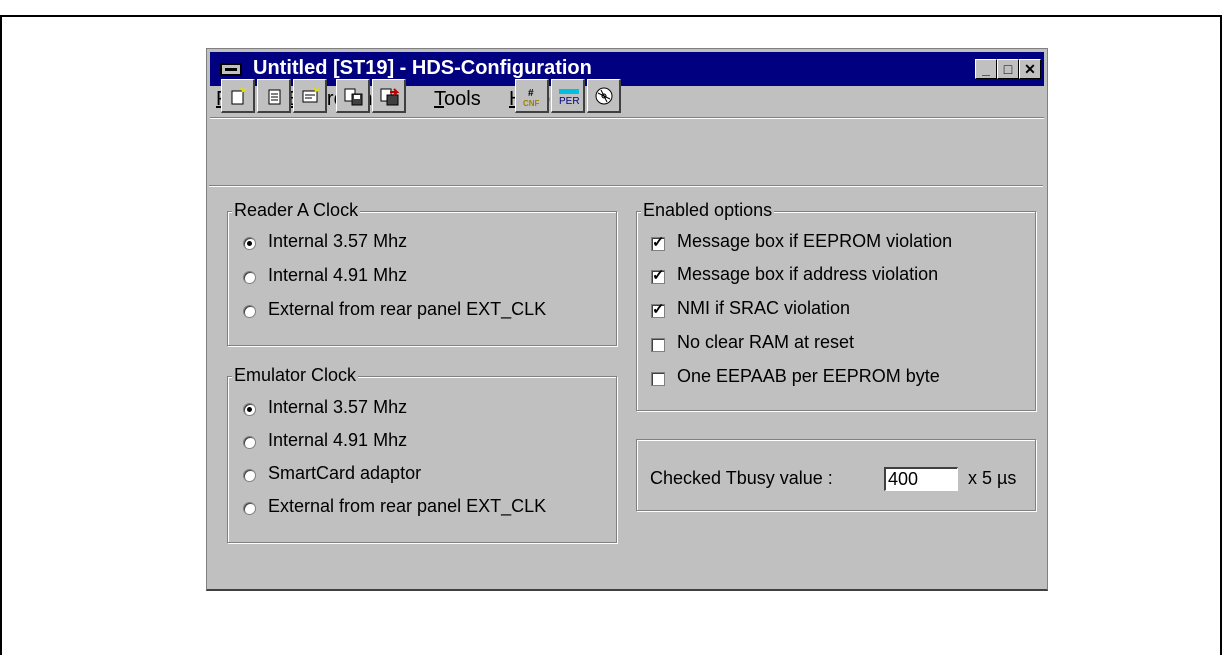 Image resolution: width=1226 pixels, height=655 pixels. What do you see at coordinates (626, 186) in the screenshot?
I see `toolbar-separator-bottom` at bounding box center [626, 186].